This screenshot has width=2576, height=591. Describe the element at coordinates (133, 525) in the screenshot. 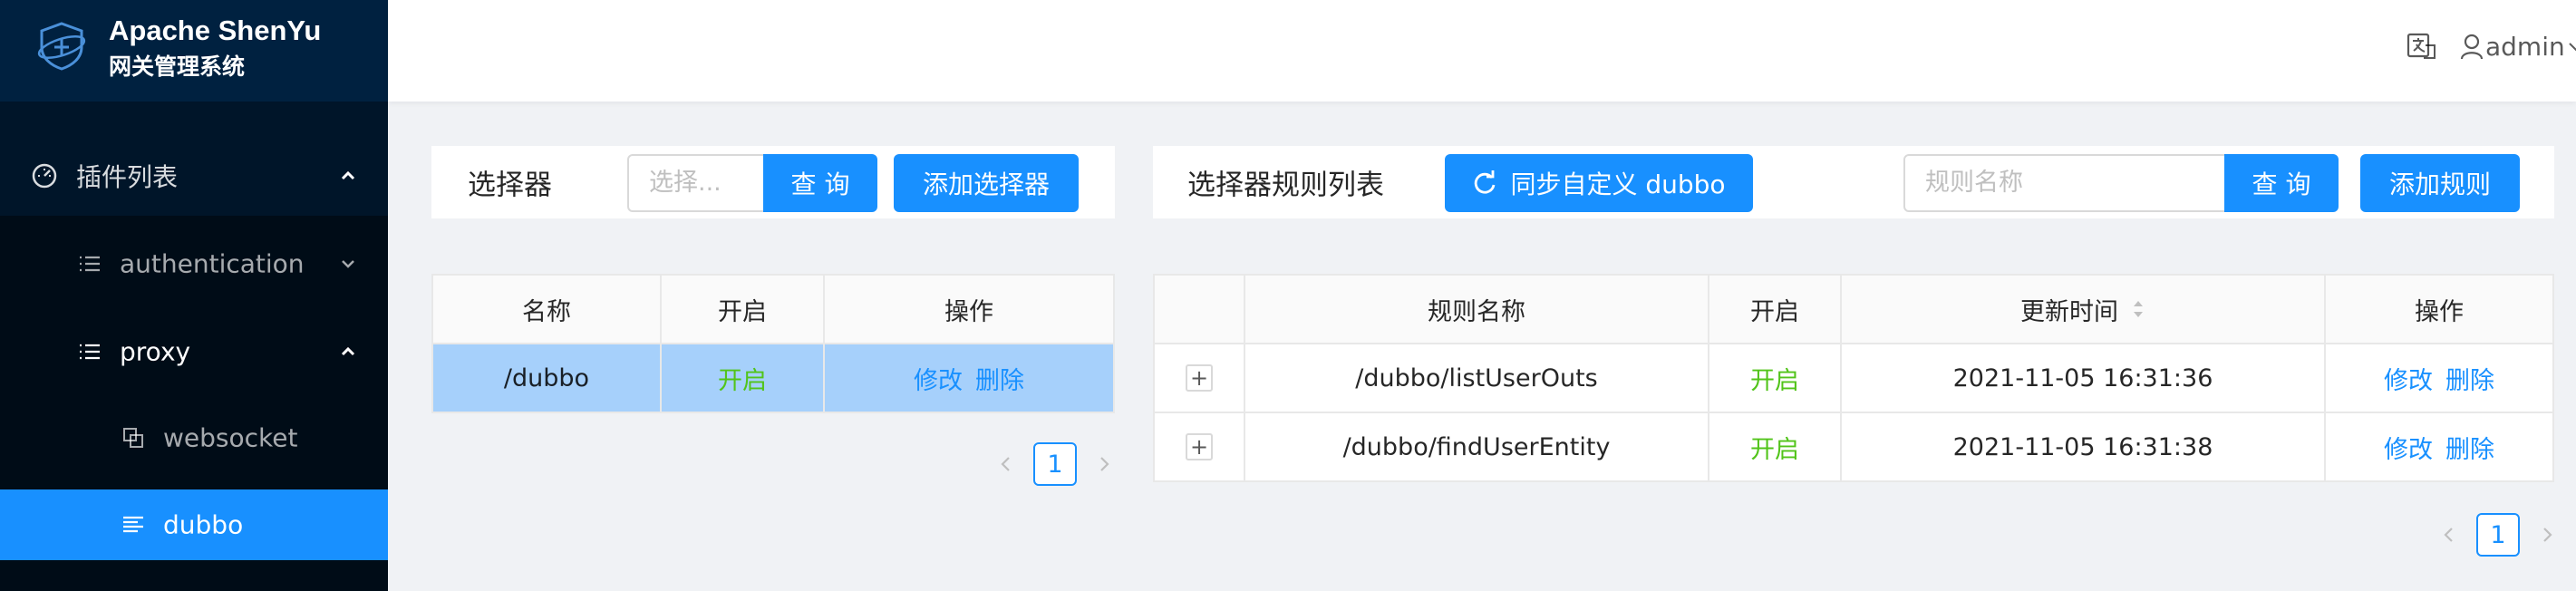

I see `align-left-icon` at that location.